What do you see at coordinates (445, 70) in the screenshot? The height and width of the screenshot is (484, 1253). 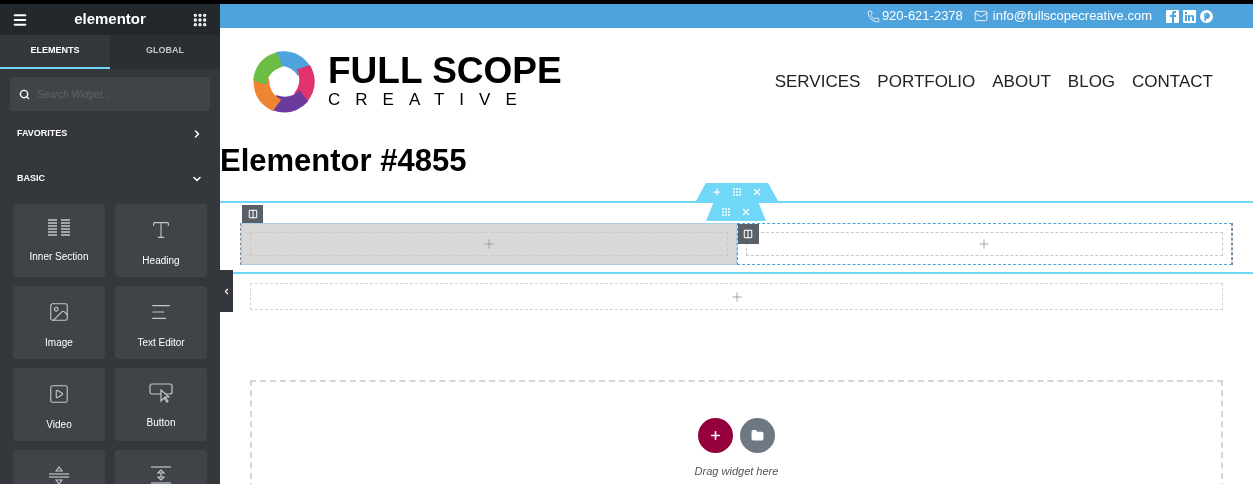 I see `logo-title: FULL SCOPE` at bounding box center [445, 70].